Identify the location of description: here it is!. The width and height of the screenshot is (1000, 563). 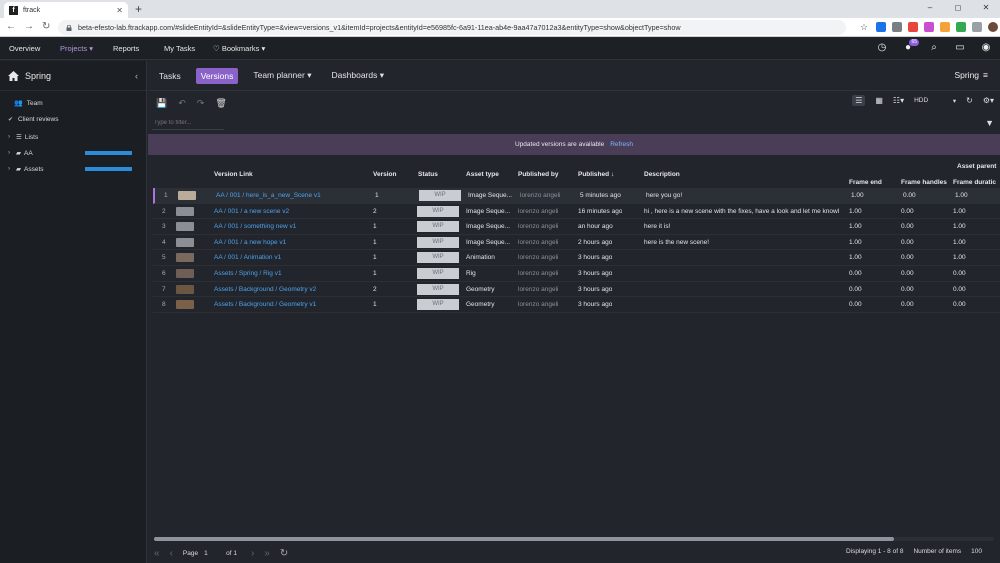
(743, 226).